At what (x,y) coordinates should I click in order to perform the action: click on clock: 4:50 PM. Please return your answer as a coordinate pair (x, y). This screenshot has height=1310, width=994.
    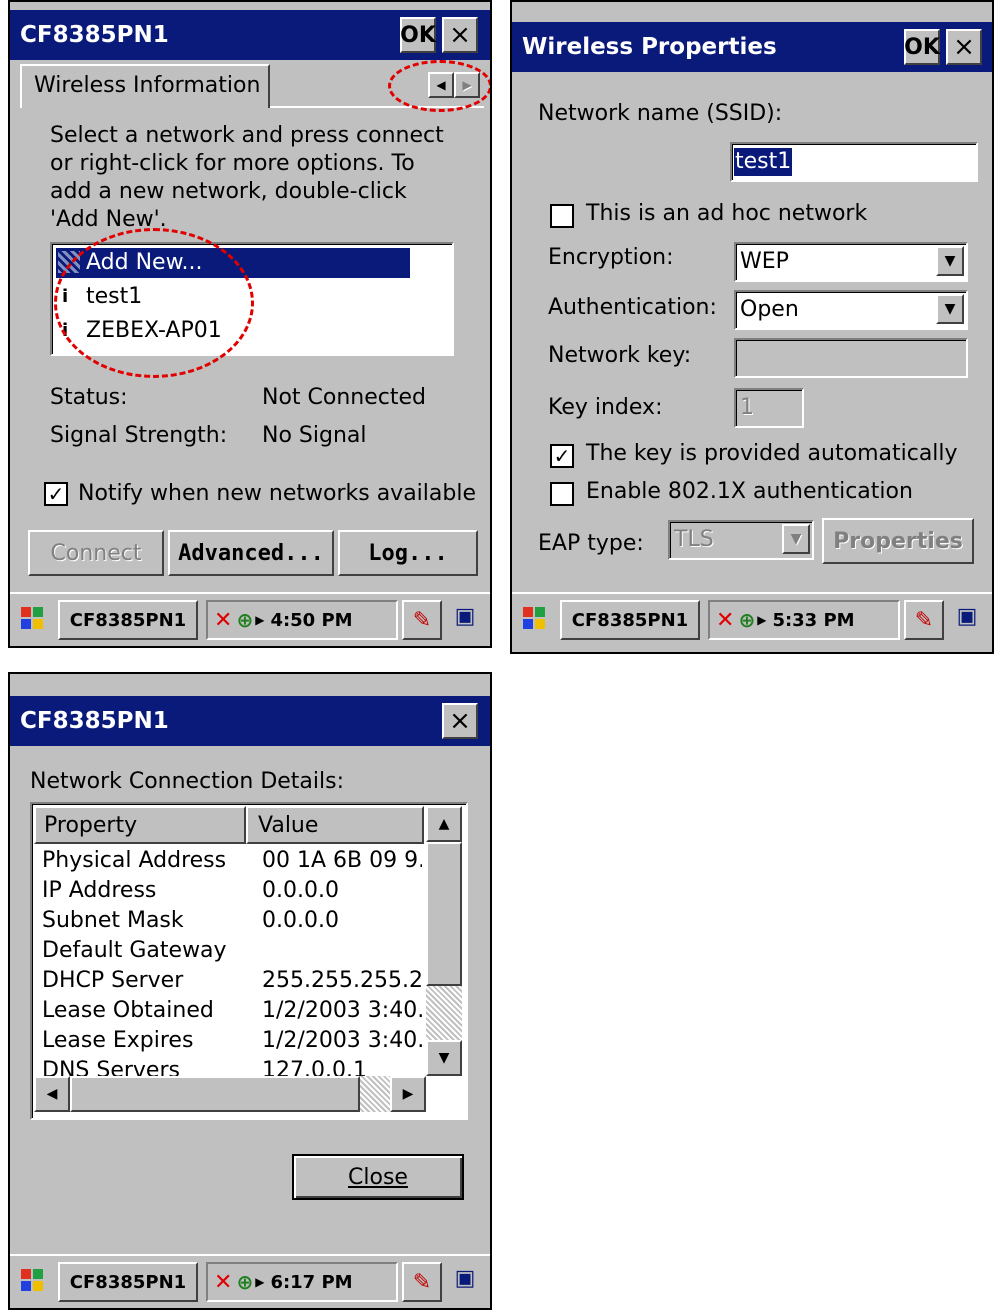
    Looking at the image, I should click on (311, 620).